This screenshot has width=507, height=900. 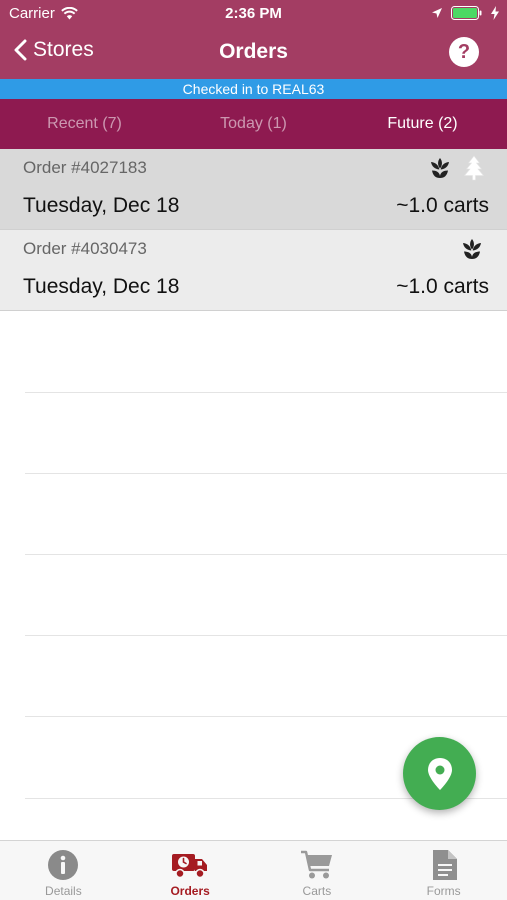 What do you see at coordinates (437, 13) in the screenshot?
I see `location-arrow-icon` at bounding box center [437, 13].